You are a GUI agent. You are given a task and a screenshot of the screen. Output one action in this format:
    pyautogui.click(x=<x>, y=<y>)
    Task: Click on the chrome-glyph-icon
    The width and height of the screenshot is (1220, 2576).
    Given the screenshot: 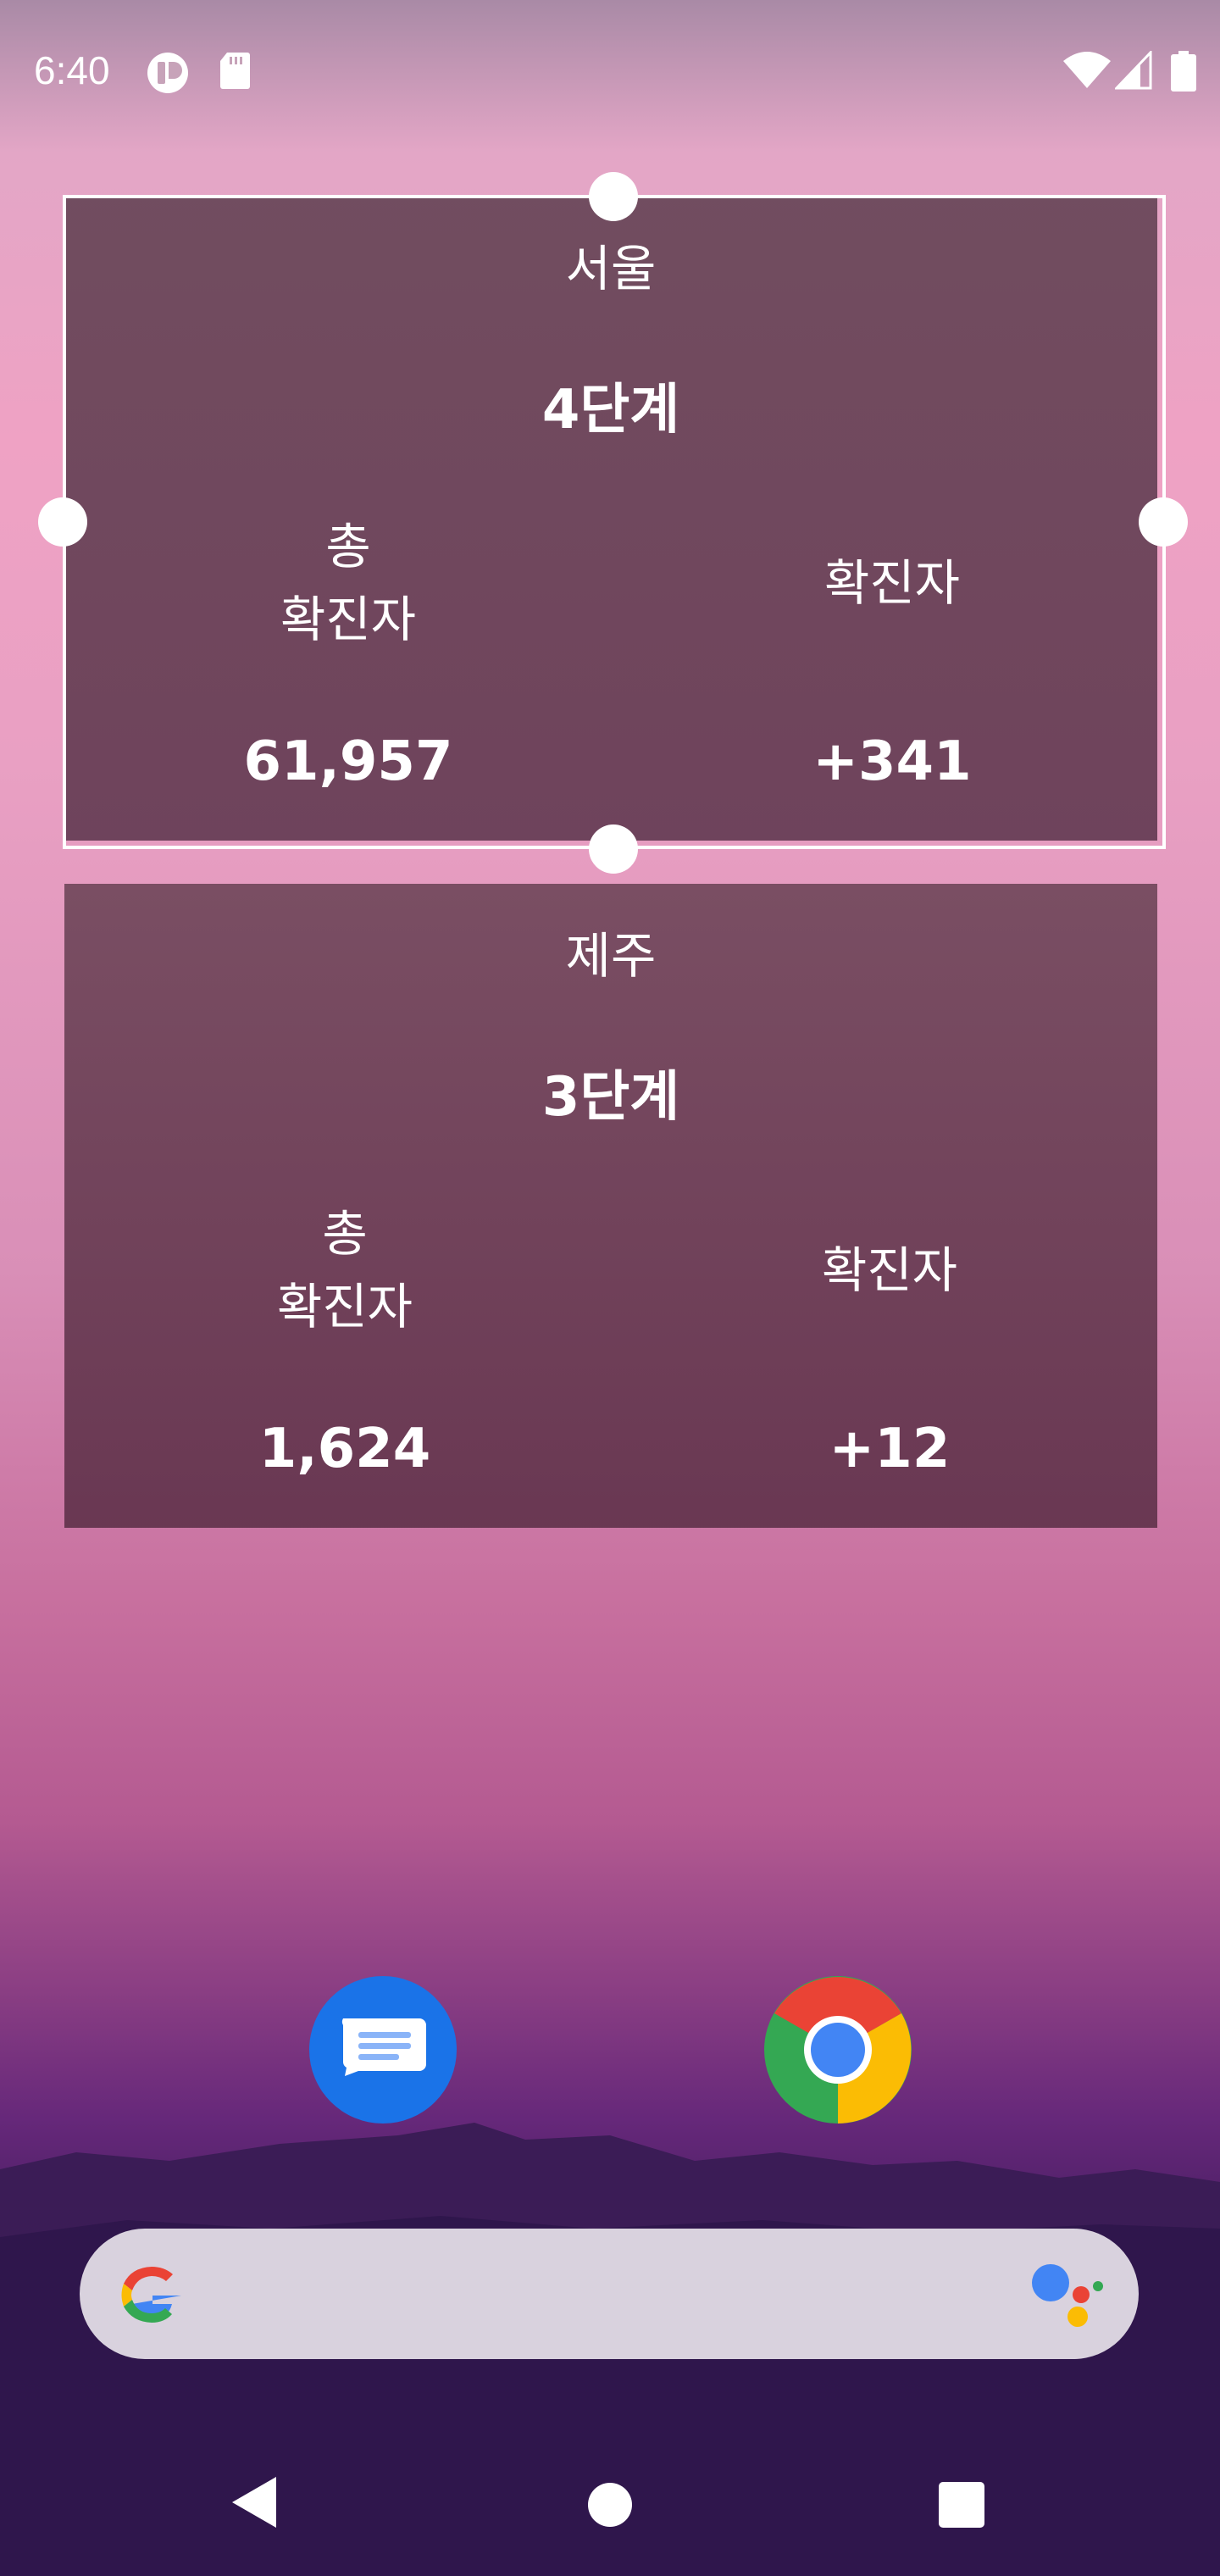 What is the action you would take?
    pyautogui.click(x=838, y=2050)
    